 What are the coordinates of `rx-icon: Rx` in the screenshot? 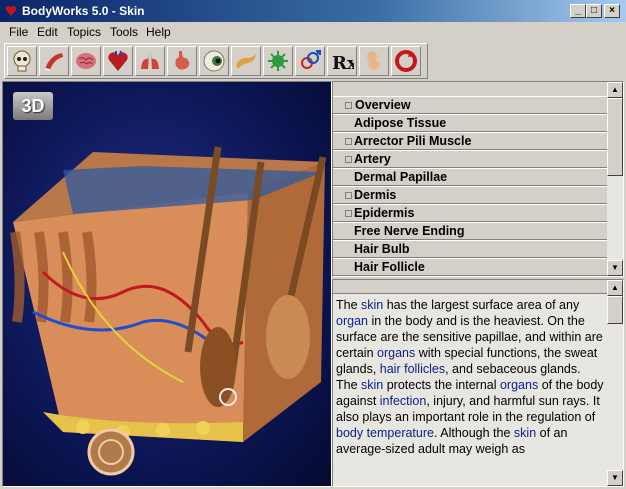 It's located at (343, 63).